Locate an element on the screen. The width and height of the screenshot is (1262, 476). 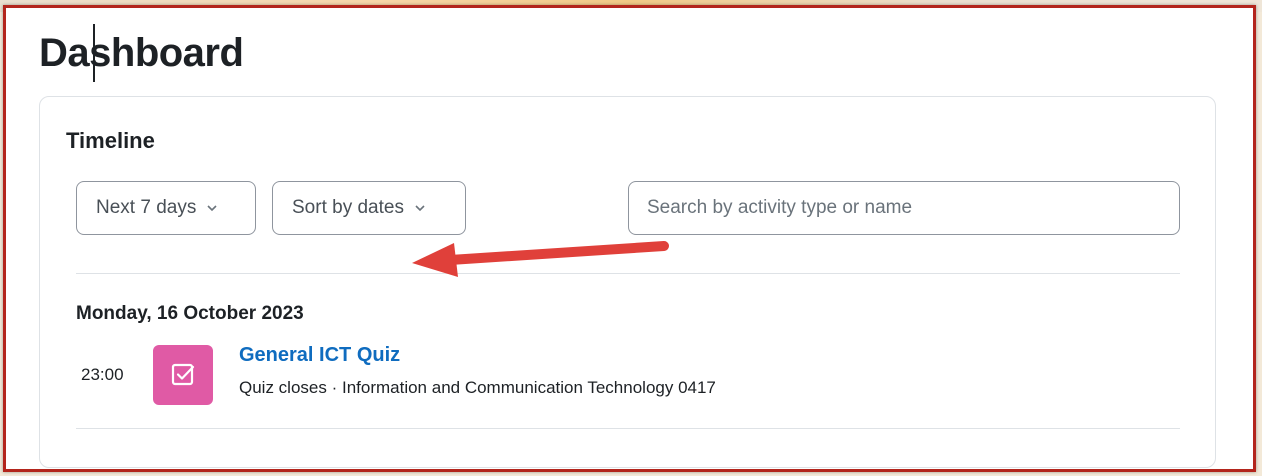
day-filter-dropdown: Next 7 days is located at coordinates (166, 208).